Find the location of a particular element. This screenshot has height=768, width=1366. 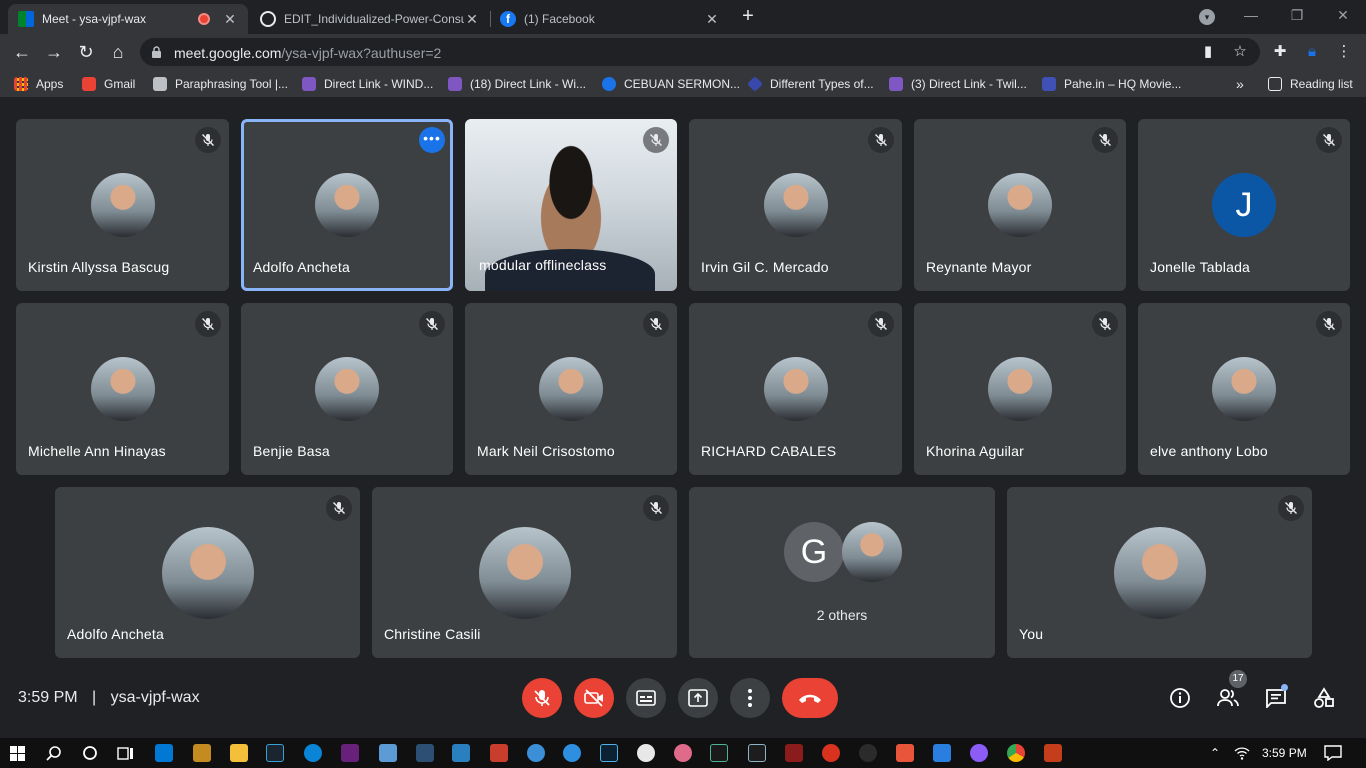

participant-tile: Reynante Mayor is located at coordinates (1020, 205).